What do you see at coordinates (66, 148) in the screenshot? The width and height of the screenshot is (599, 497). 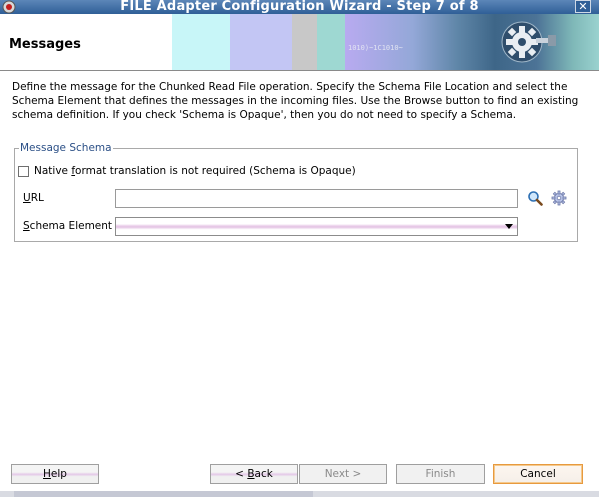 I see `message-schema-legend: Message Schema` at bounding box center [66, 148].